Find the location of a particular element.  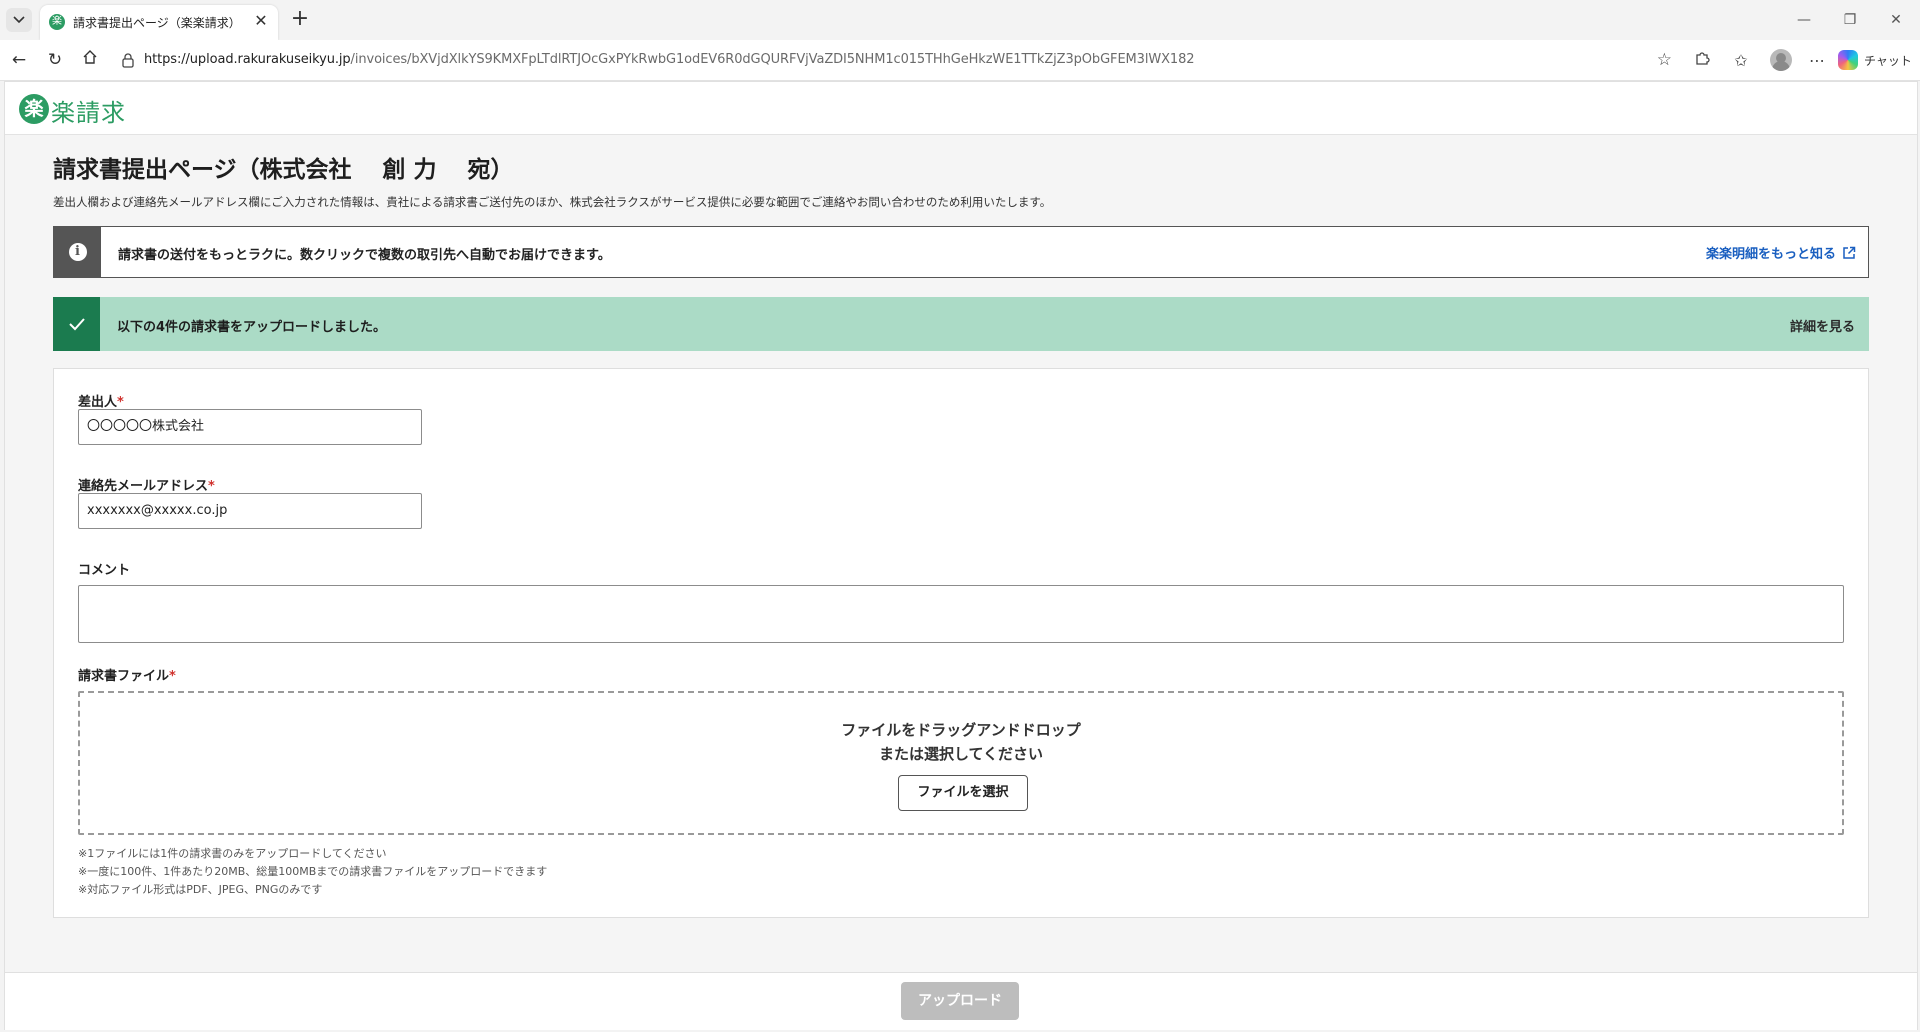

upload-button: アップロード is located at coordinates (960, 1001).